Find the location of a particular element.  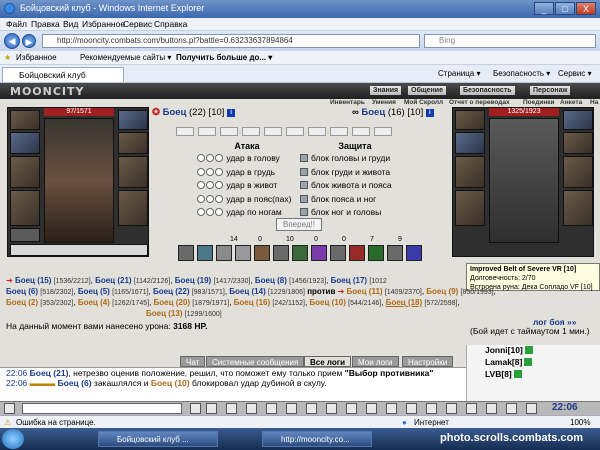

team2-fighter: Боец (20) is located at coordinates (172, 302).